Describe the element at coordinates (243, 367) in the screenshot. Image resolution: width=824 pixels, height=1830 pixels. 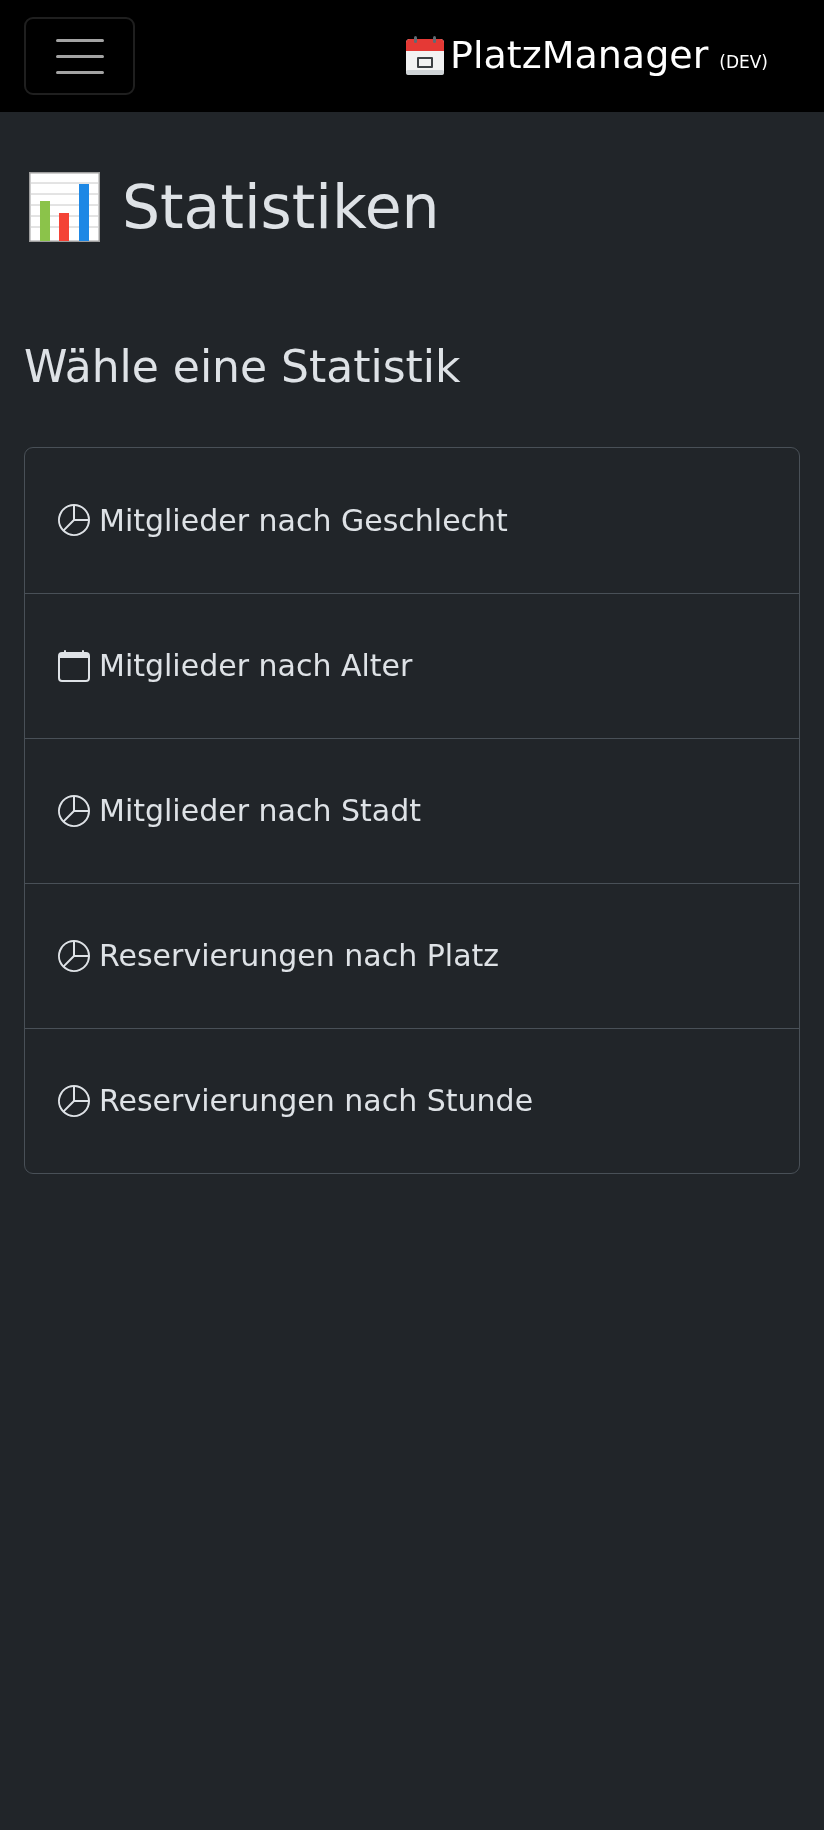
I see `section-heading: Wähle eine Statistik` at that location.